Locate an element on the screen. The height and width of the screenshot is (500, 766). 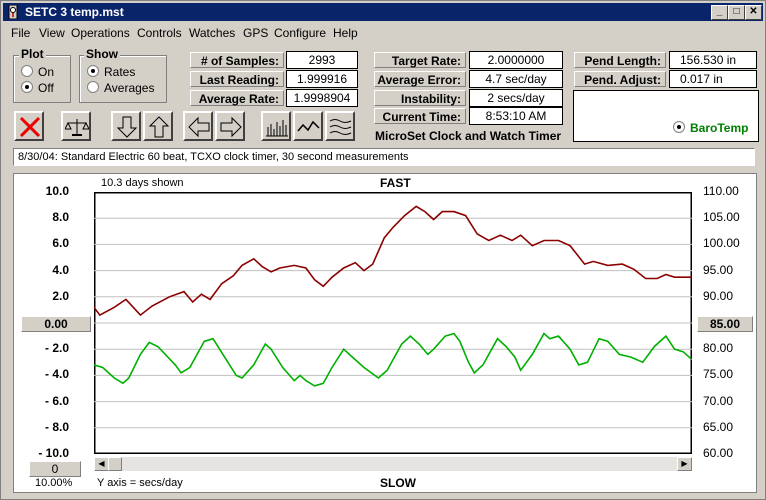
samples-label: # of Samples: is located at coordinates (237, 60).